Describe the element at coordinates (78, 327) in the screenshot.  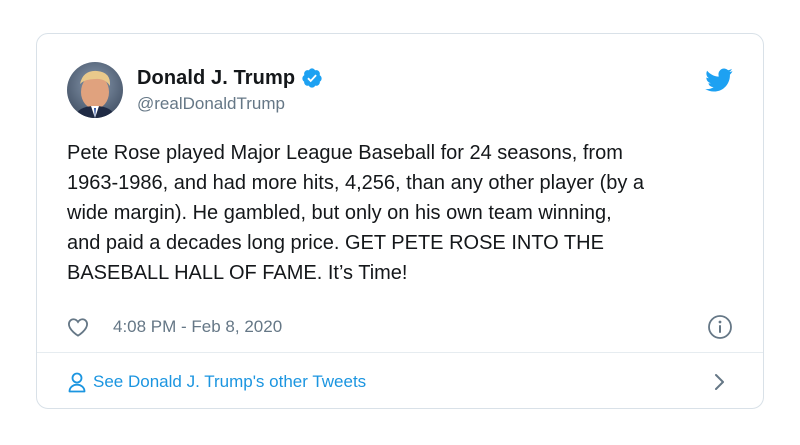
I see `heart-icon` at that location.